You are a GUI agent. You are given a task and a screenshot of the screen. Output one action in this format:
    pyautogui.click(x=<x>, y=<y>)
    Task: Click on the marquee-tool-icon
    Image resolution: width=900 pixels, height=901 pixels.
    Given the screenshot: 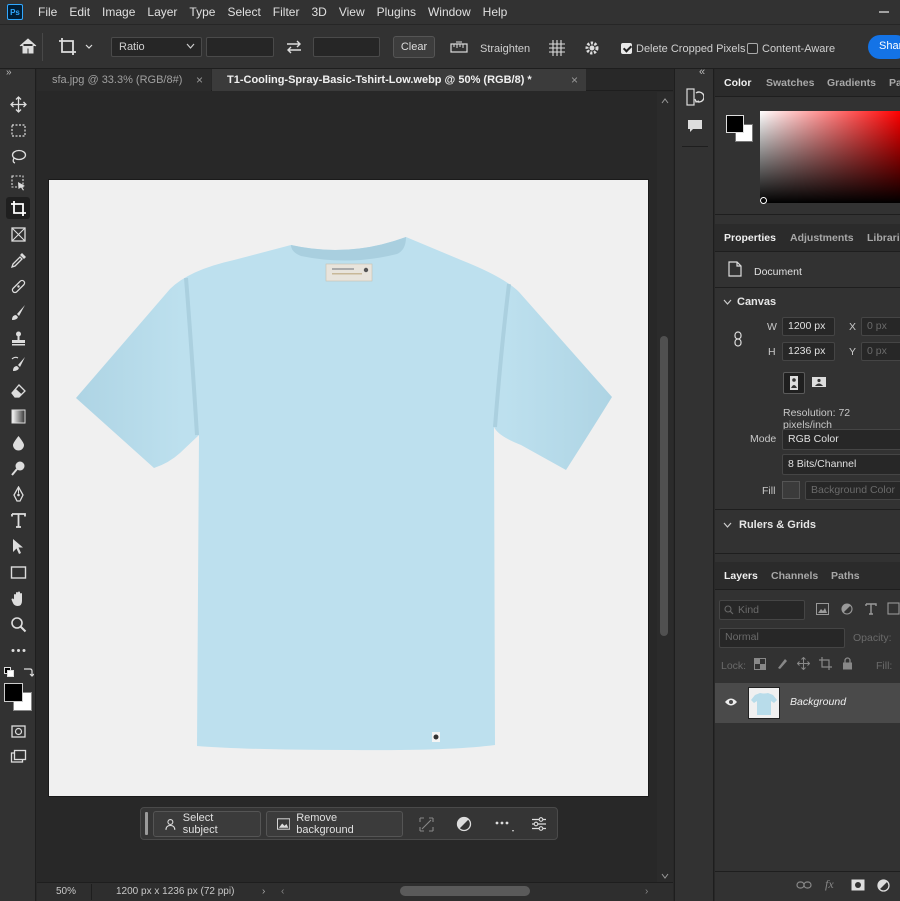 What is the action you would take?
    pyautogui.click(x=18, y=130)
    